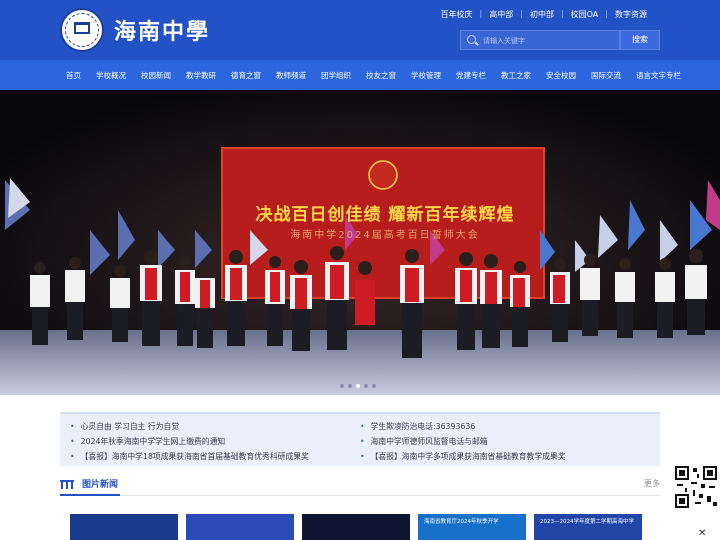 The height and width of the screenshot is (540, 720). Describe the element at coordinates (291, 75) in the screenshot. I see `nav-item-teachers: 教师频道` at that location.